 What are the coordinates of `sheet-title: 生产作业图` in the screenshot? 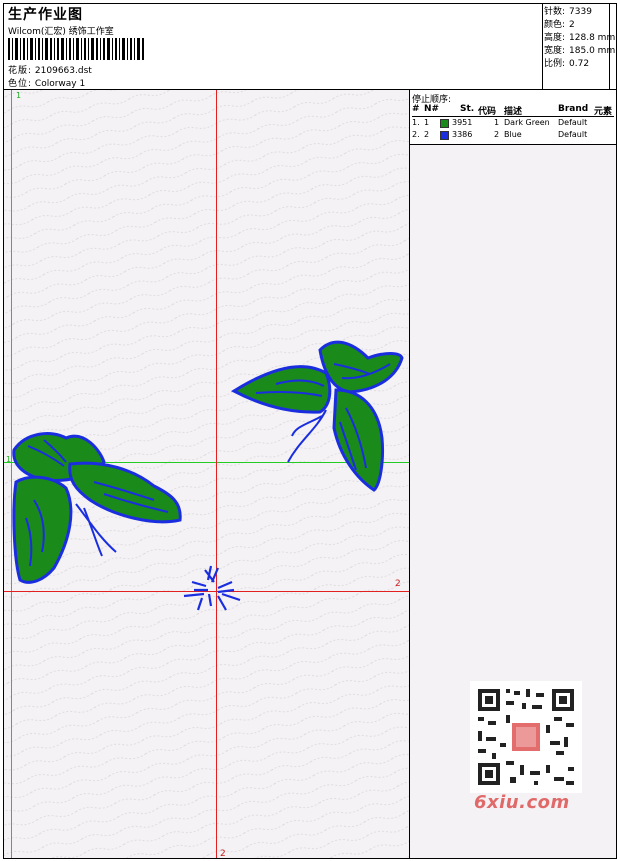 It's located at (45, 15).